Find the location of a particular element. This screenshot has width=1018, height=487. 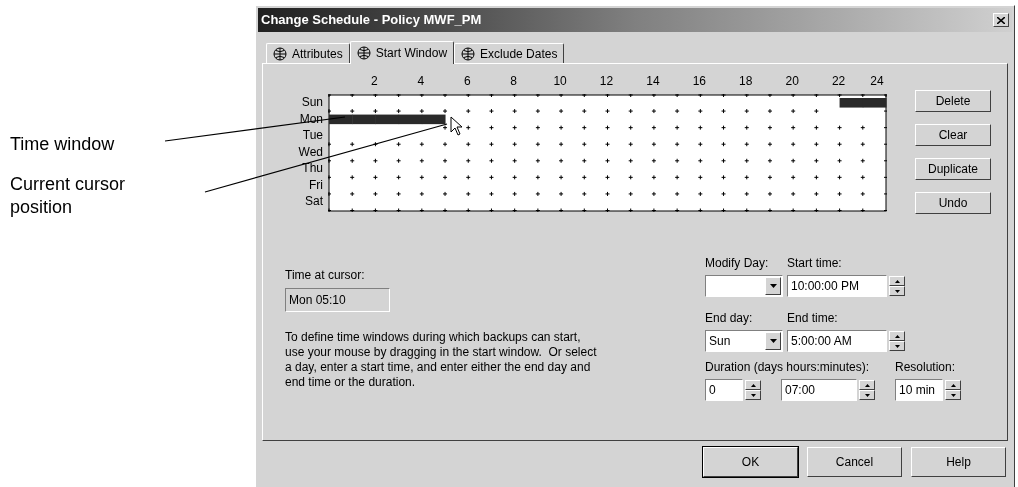

start-time-field: 10:00:00 PM is located at coordinates (837, 286).